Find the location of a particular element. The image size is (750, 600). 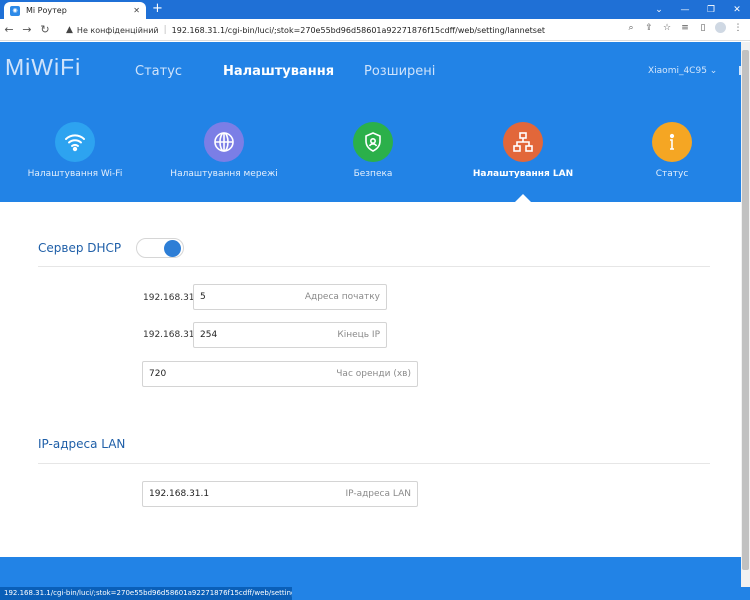

tab-search-icon: ⌄ is located at coordinates (659, 10).